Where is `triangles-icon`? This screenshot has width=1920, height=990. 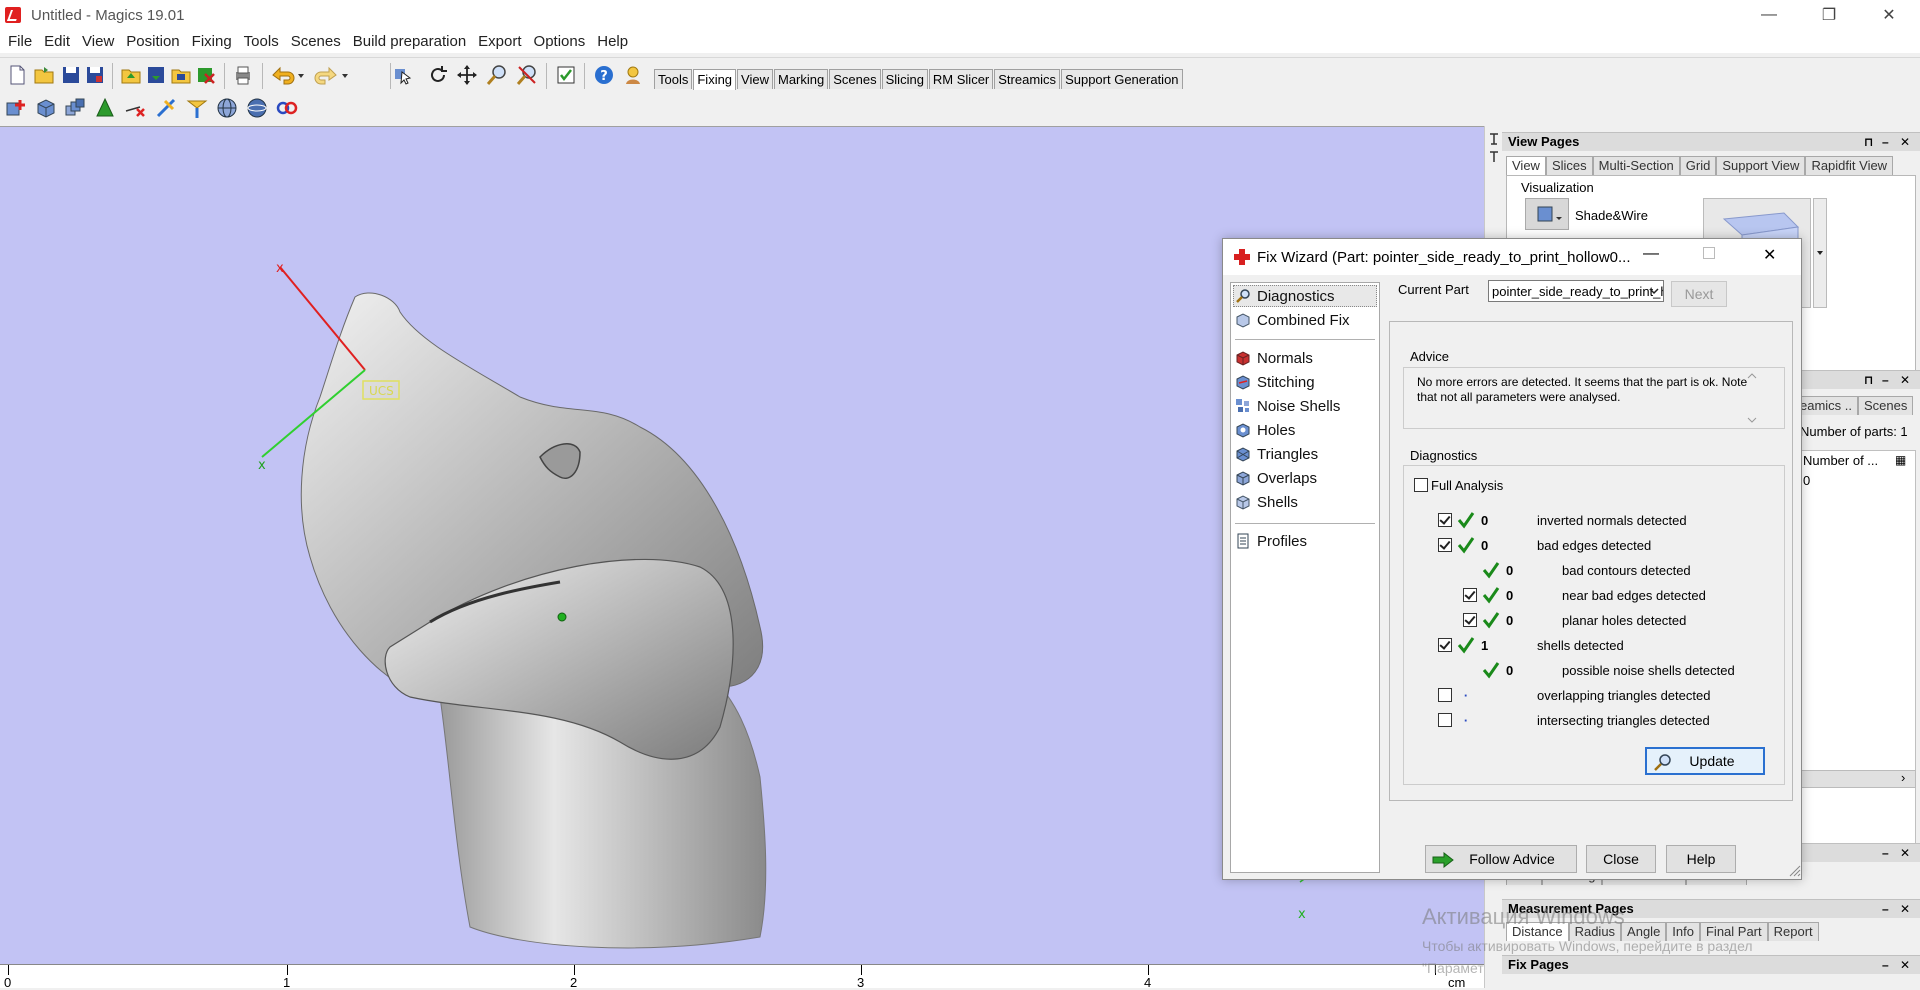
triangles-icon is located at coordinates (105, 108).